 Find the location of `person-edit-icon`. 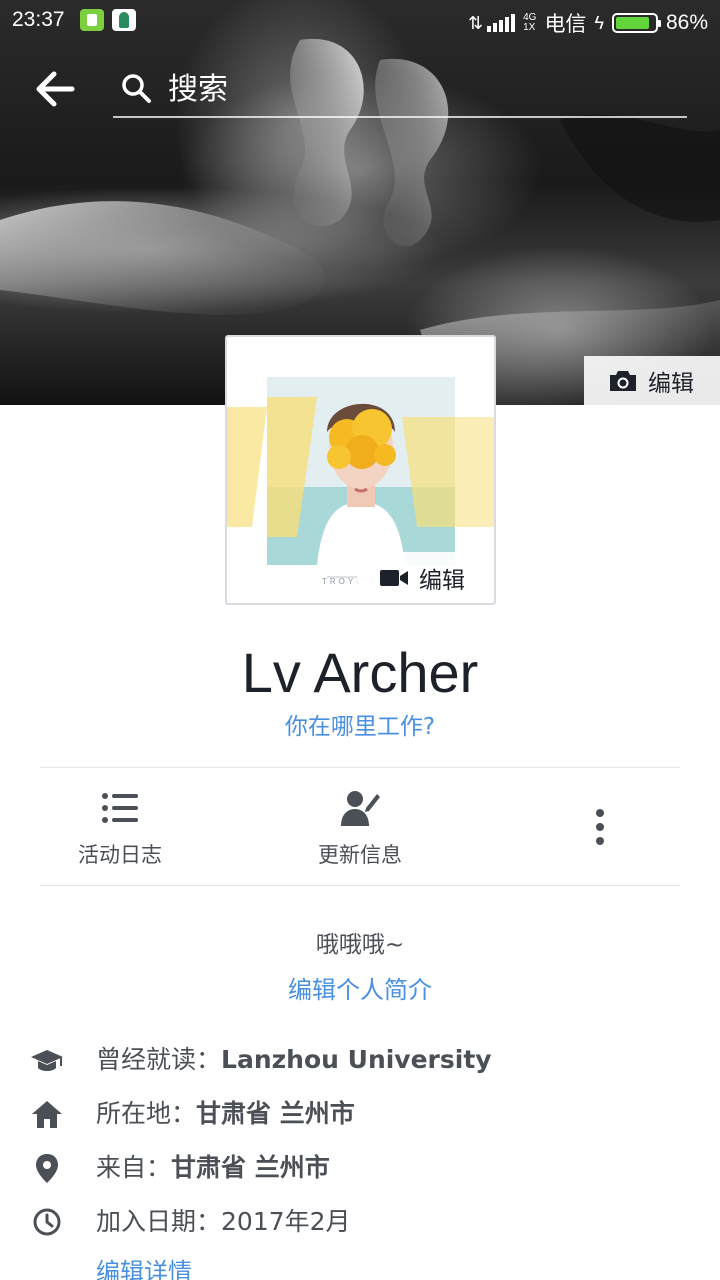

person-edit-icon is located at coordinates (360, 808).